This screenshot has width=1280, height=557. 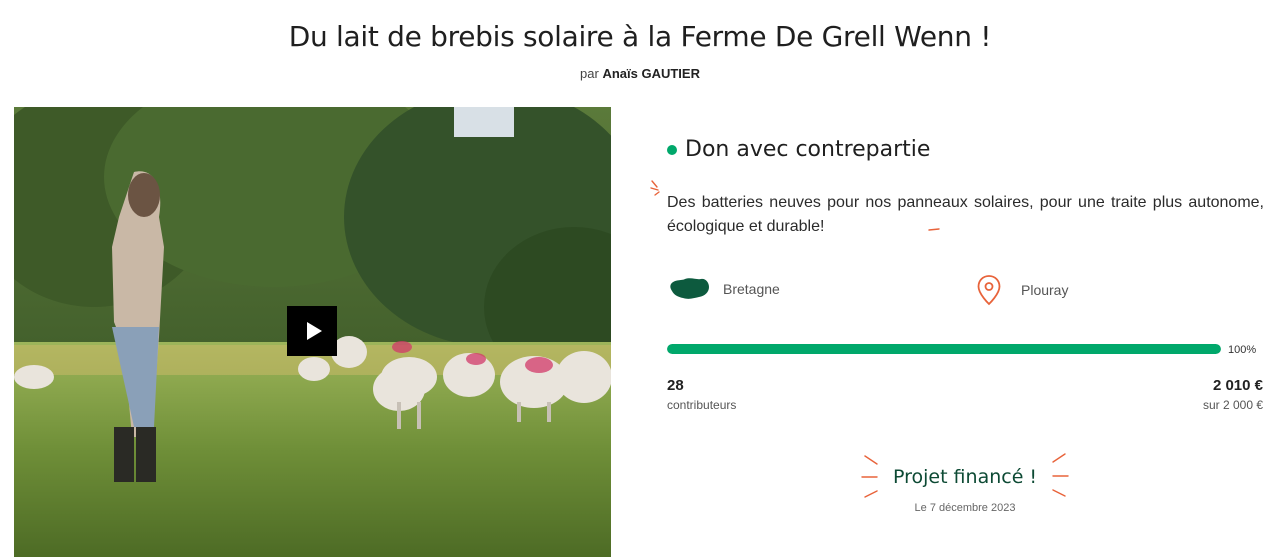 I want to click on sparkle-close-icon, so click(x=934, y=229).